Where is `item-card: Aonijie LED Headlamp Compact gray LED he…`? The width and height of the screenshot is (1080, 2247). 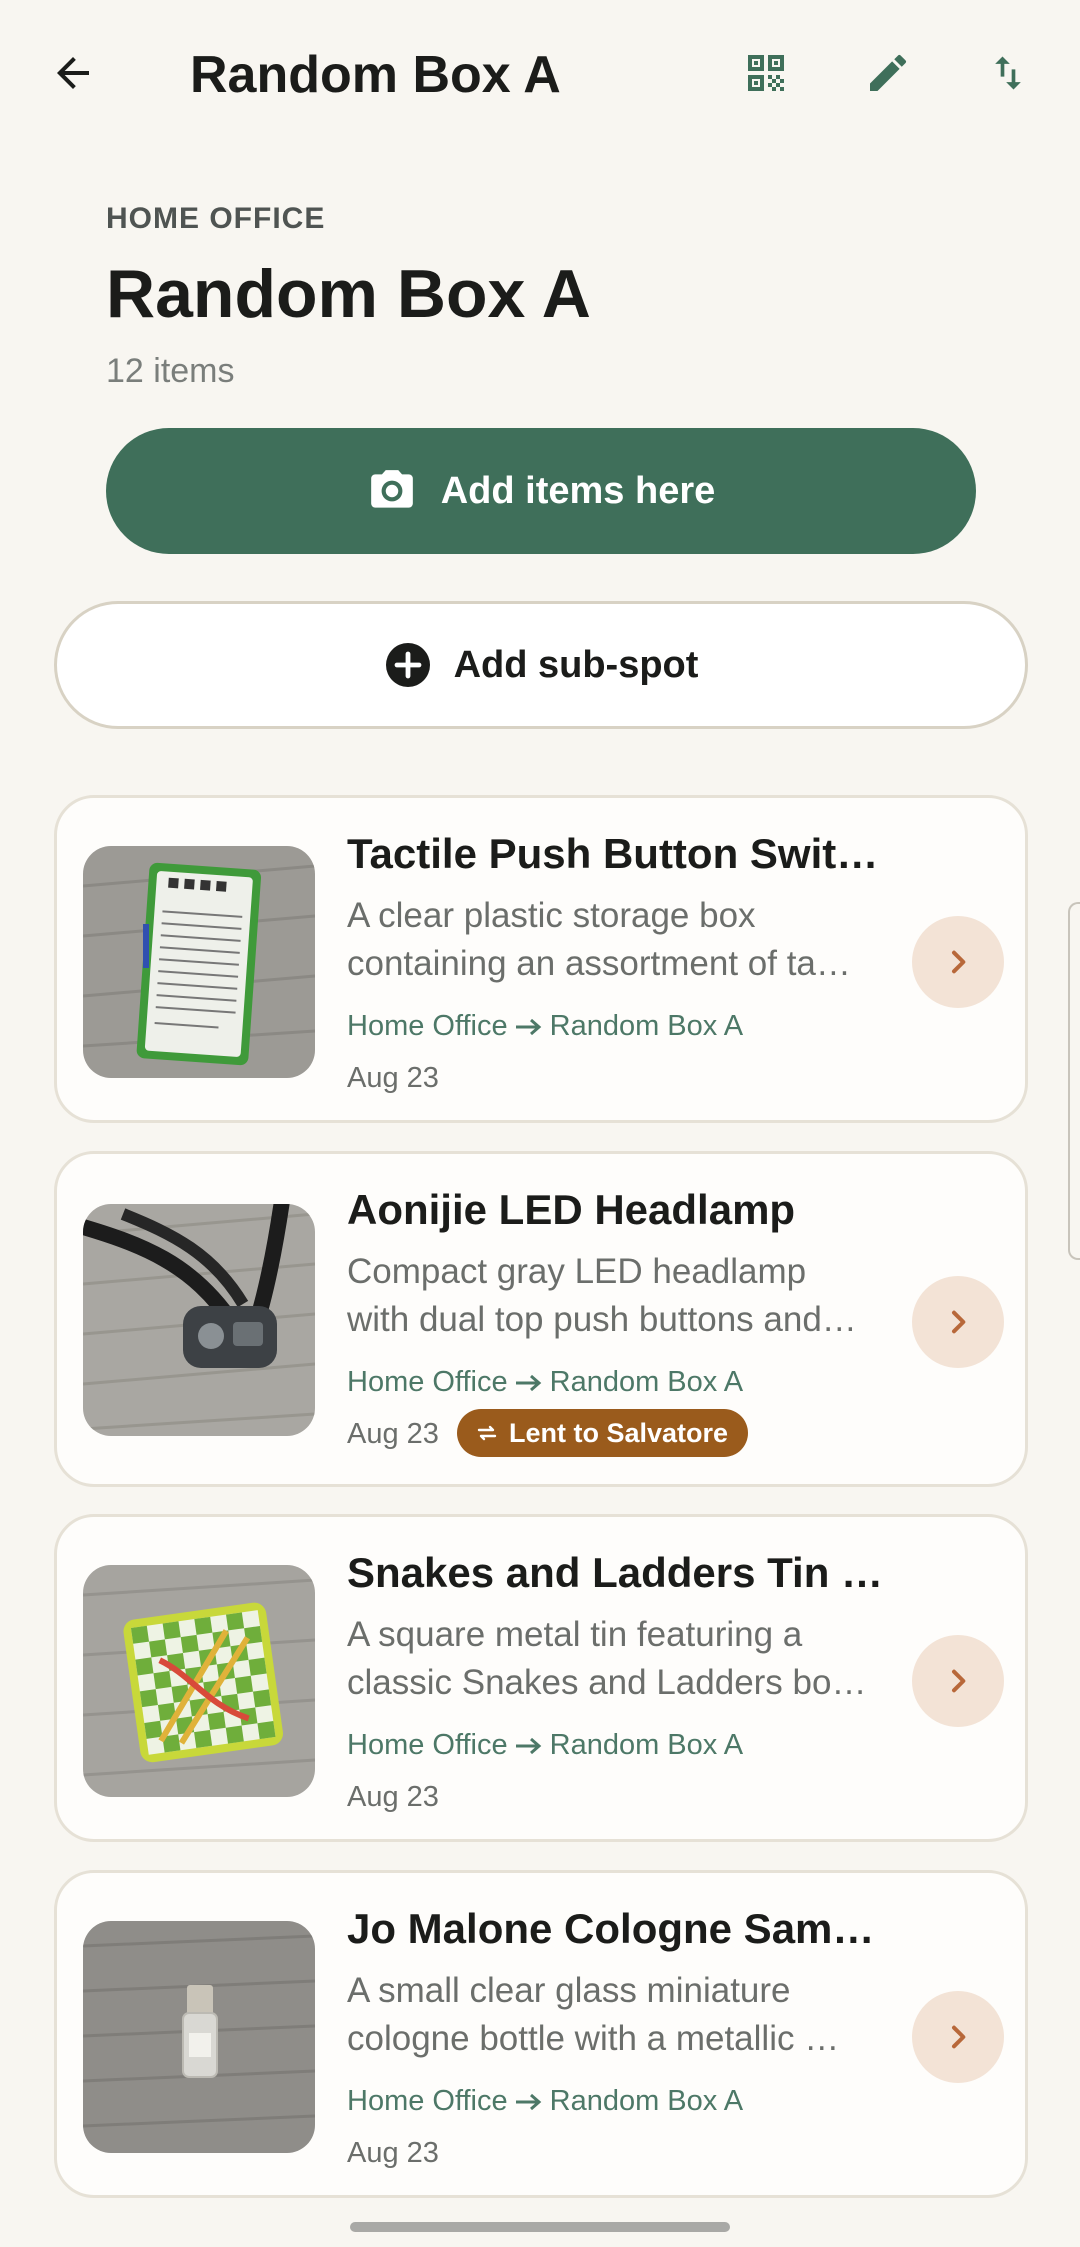 item-card: Aonijie LED Headlamp Compact gray LED he… is located at coordinates (541, 1319).